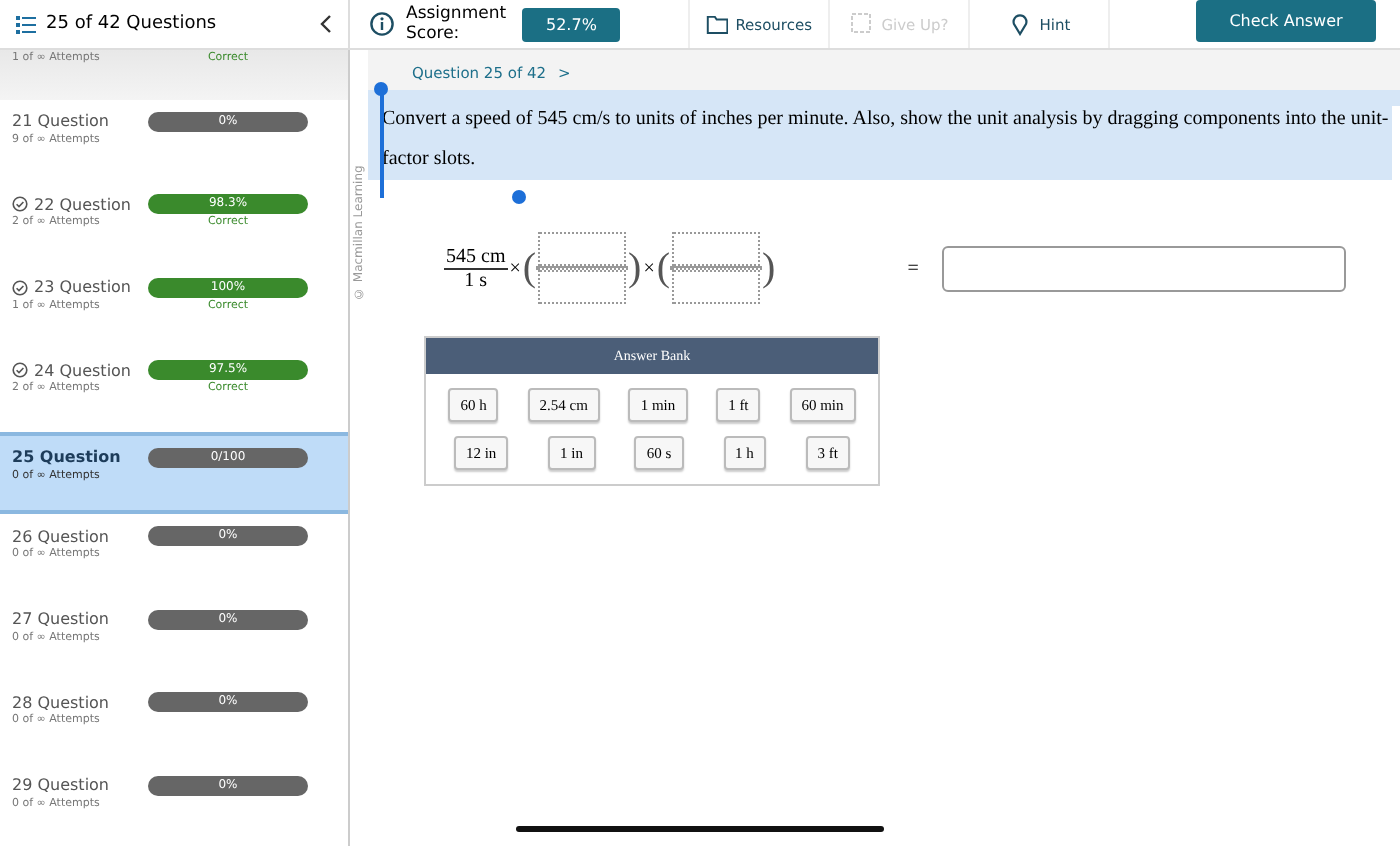  I want to click on score-label: Assignment Score:, so click(456, 24).